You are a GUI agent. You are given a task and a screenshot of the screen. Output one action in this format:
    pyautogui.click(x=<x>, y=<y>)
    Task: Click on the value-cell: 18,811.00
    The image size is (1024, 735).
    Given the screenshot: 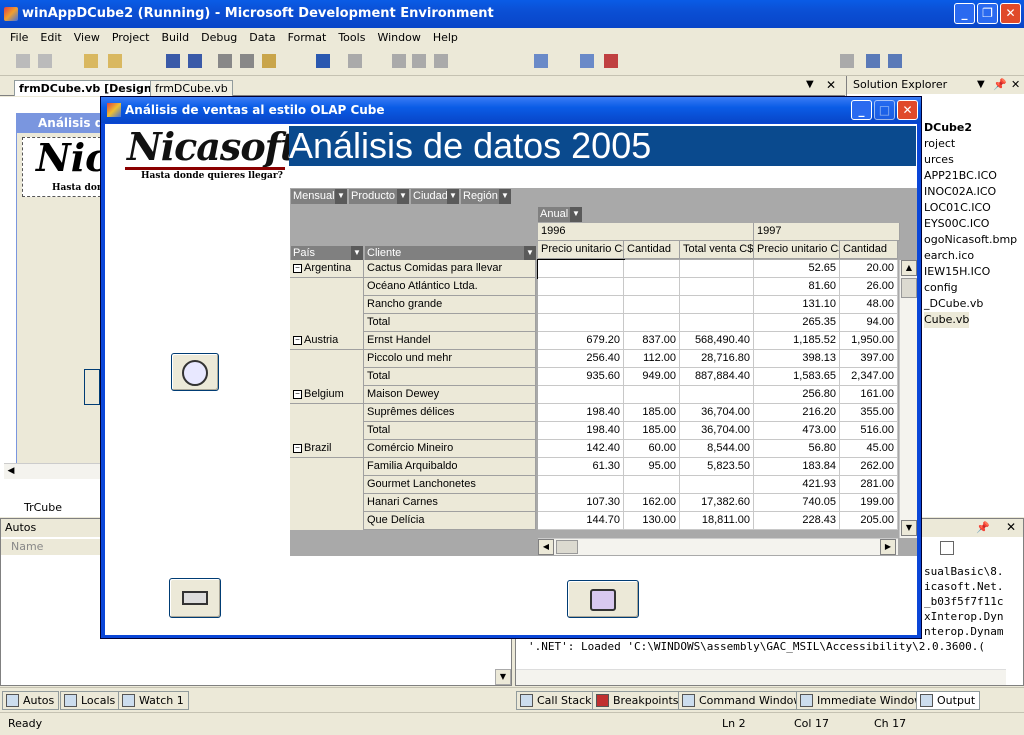 What is the action you would take?
    pyautogui.click(x=717, y=521)
    